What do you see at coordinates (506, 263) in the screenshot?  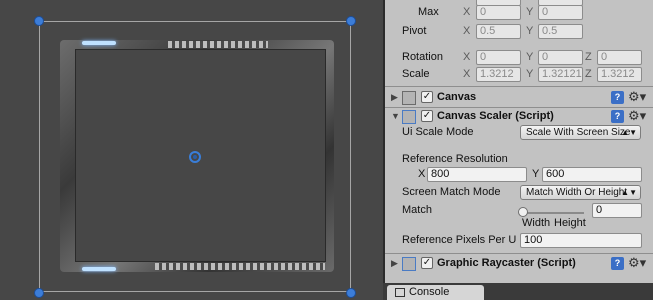 I see `graphic-raycaster-title: Graphic Raycaster (Script)` at bounding box center [506, 263].